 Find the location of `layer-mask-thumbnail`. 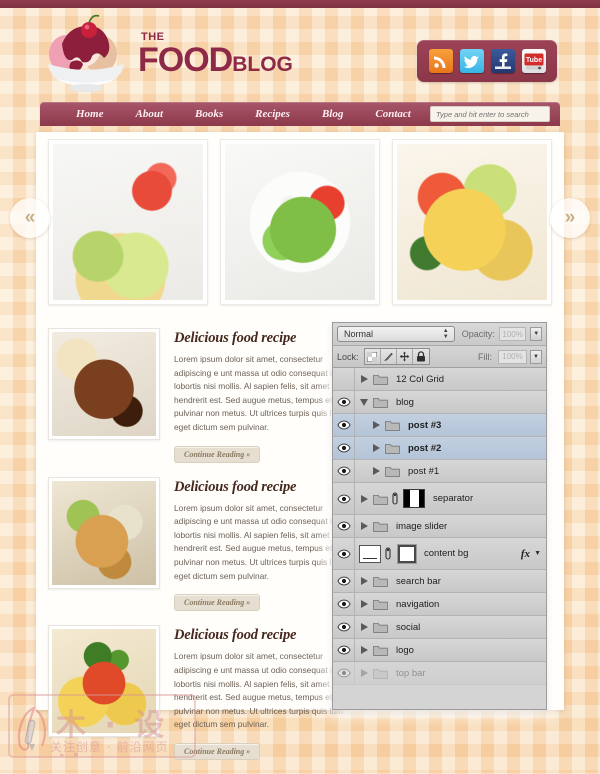

layer-mask-thumbnail is located at coordinates (407, 553).